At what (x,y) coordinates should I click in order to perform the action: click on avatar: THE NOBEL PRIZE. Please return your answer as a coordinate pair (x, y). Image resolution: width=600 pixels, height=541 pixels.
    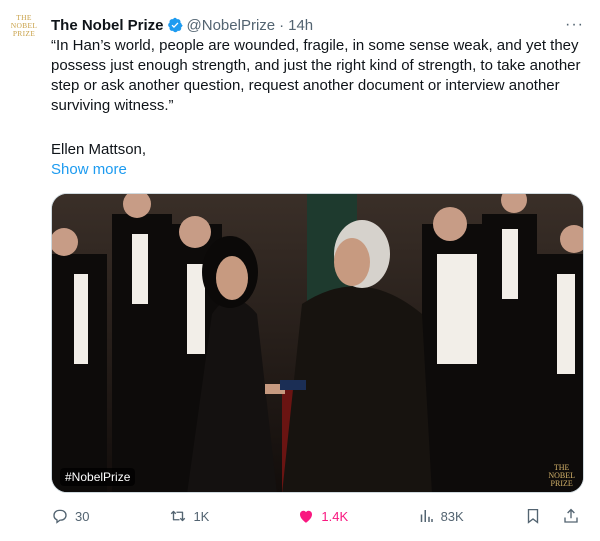
    Looking at the image, I should click on (24, 34).